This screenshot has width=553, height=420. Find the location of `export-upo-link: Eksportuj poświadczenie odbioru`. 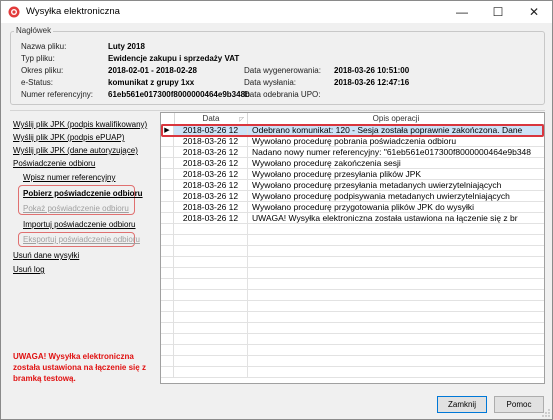

export-upo-link: Eksportuj poświadczenie odbioru is located at coordinates (81, 239).